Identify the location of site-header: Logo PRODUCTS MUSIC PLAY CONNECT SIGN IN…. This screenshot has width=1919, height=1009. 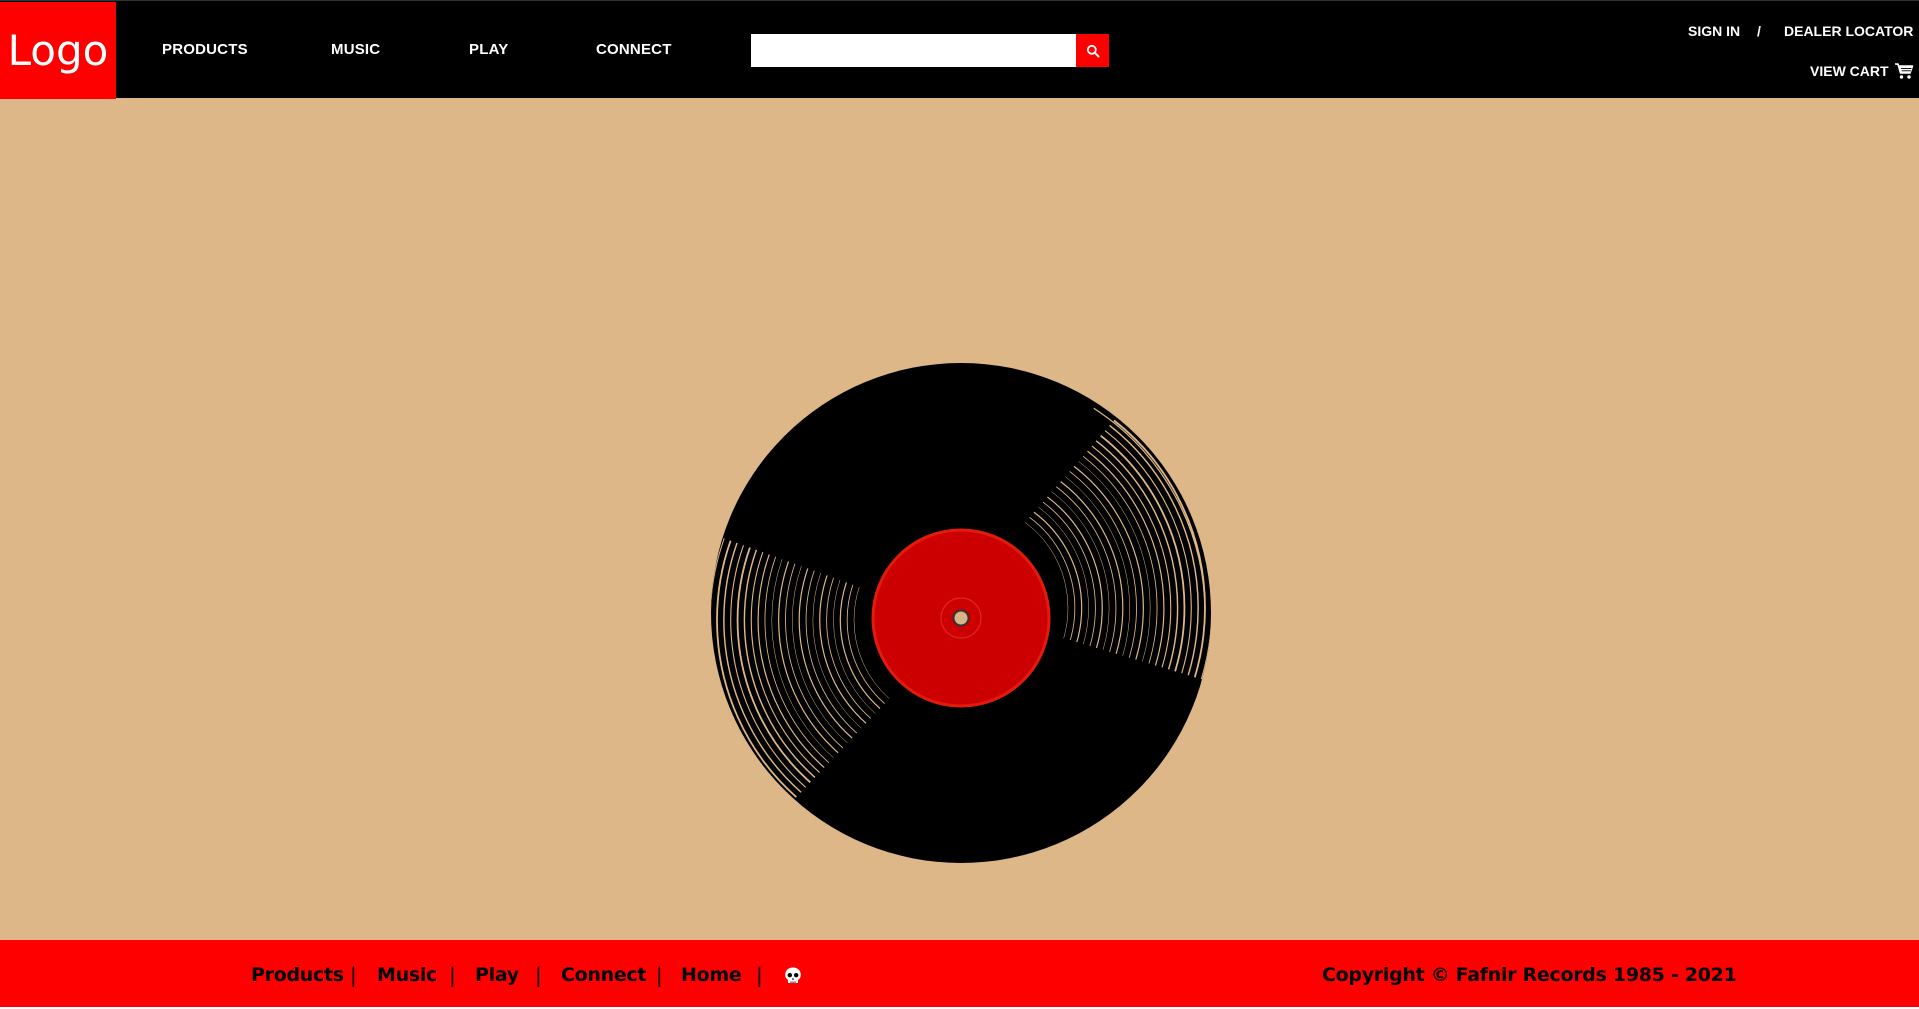
(959, 49).